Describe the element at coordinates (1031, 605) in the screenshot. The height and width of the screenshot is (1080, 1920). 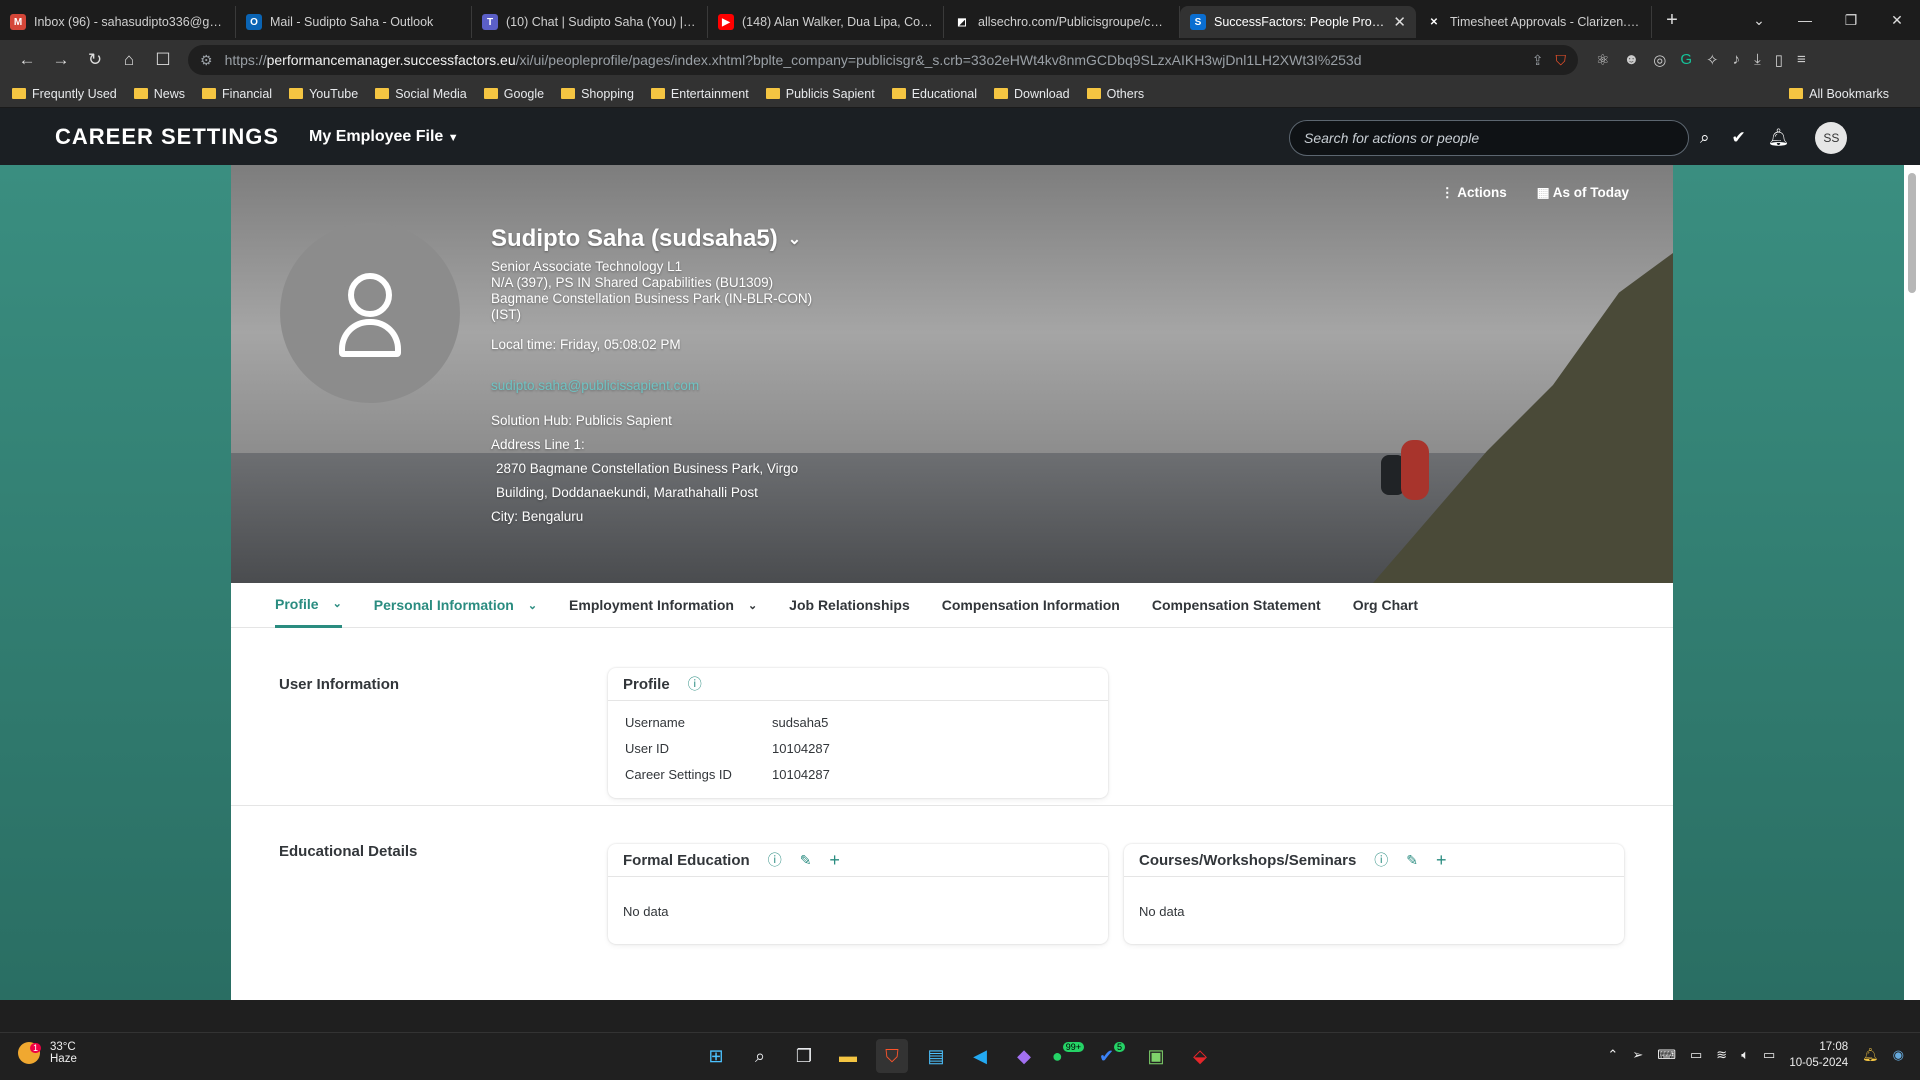
I see `tab-compensation-information: Compensation Information` at that location.